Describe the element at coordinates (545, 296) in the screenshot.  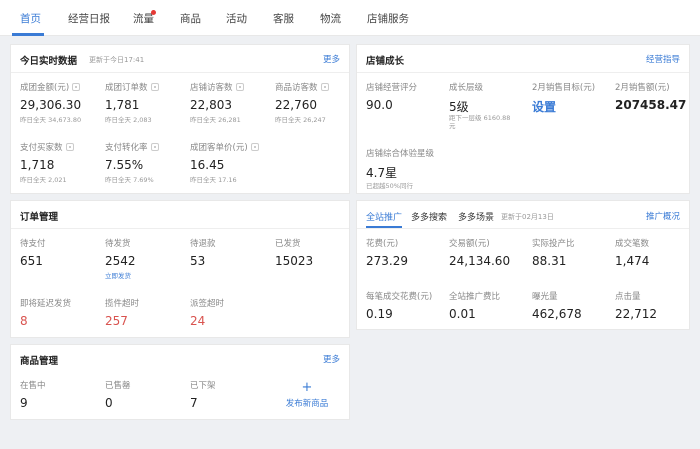
I see `metric-label: 曝光量` at that location.